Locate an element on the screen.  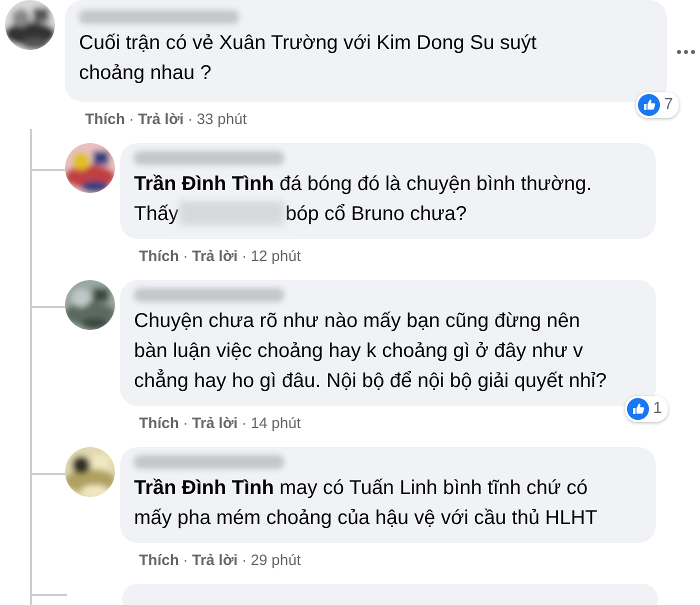
more-options-icon is located at coordinates (686, 52).